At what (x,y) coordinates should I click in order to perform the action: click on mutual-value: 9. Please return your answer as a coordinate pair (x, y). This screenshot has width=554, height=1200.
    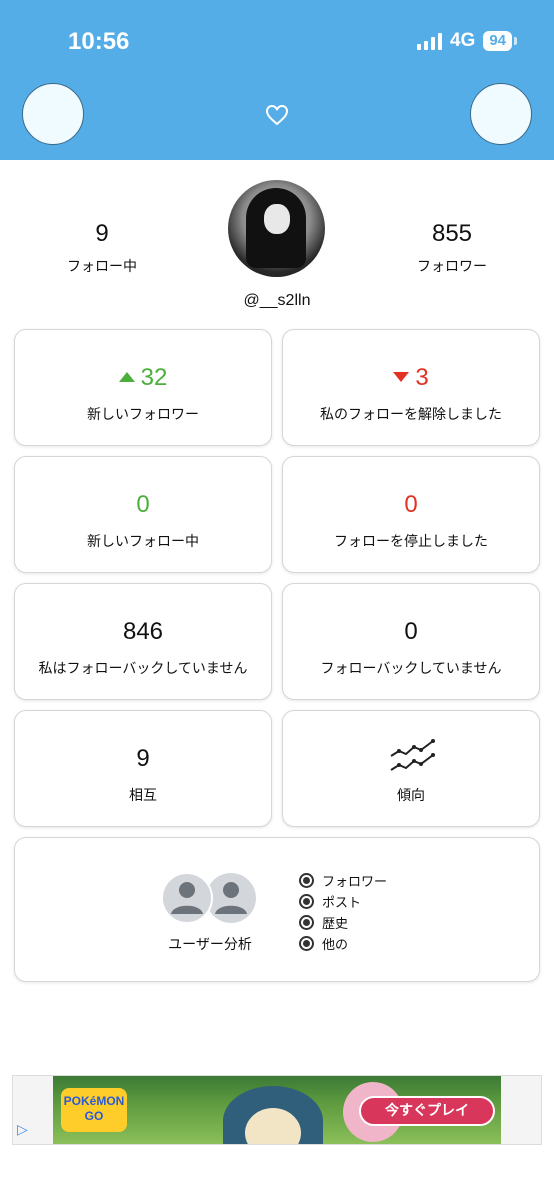
    Looking at the image, I should click on (143, 758).